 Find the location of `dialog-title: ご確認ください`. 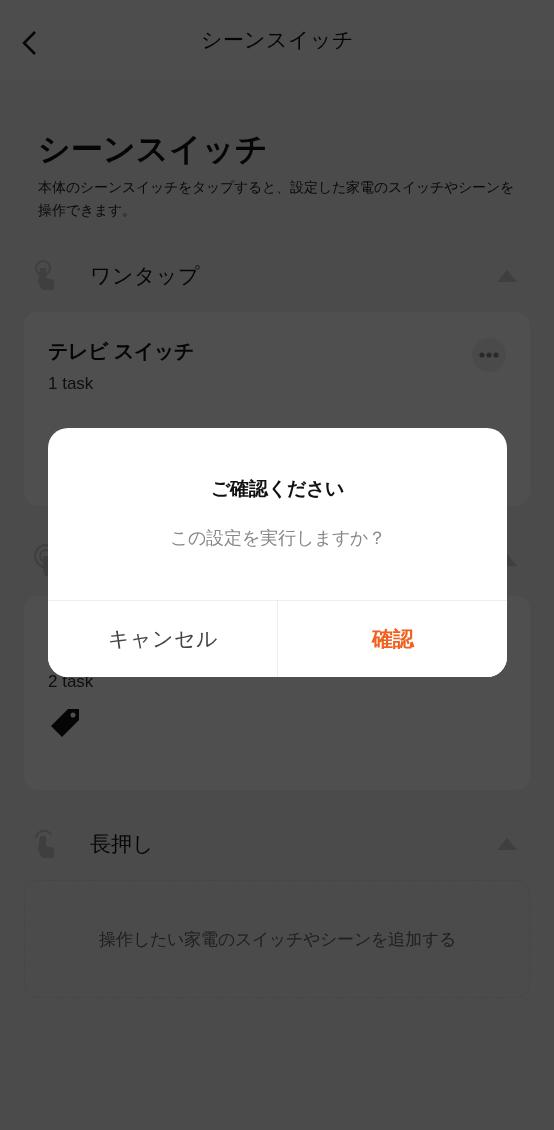

dialog-title: ご確認ください is located at coordinates (277, 489).